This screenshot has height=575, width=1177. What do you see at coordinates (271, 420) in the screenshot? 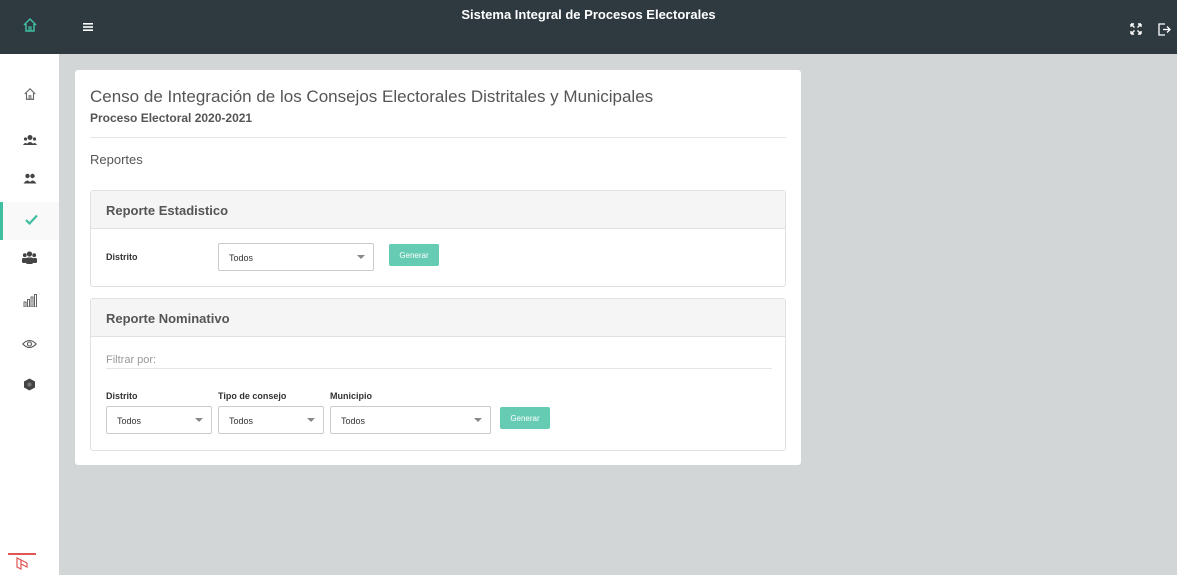
I see `tipo-consejo-select: Todos` at bounding box center [271, 420].